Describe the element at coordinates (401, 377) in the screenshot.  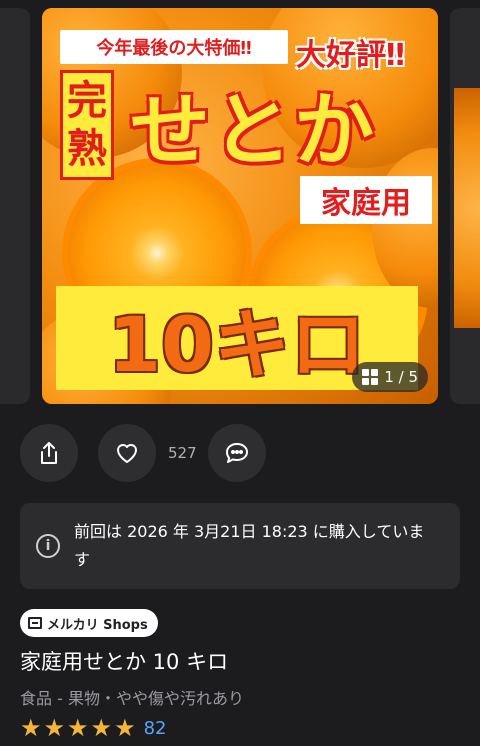
I see `image-counter-text: 1 / 5` at that location.